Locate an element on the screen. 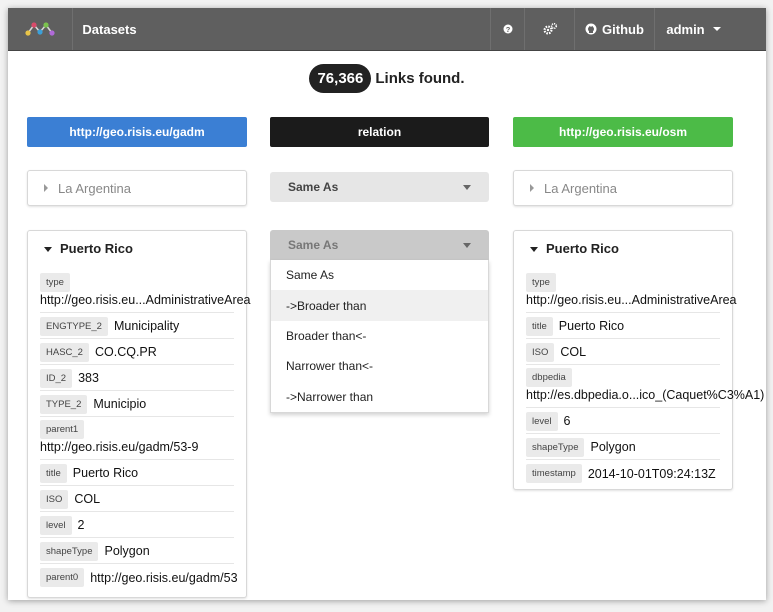 This screenshot has height=612, width=773. relation-select-value: Same As is located at coordinates (313, 187).